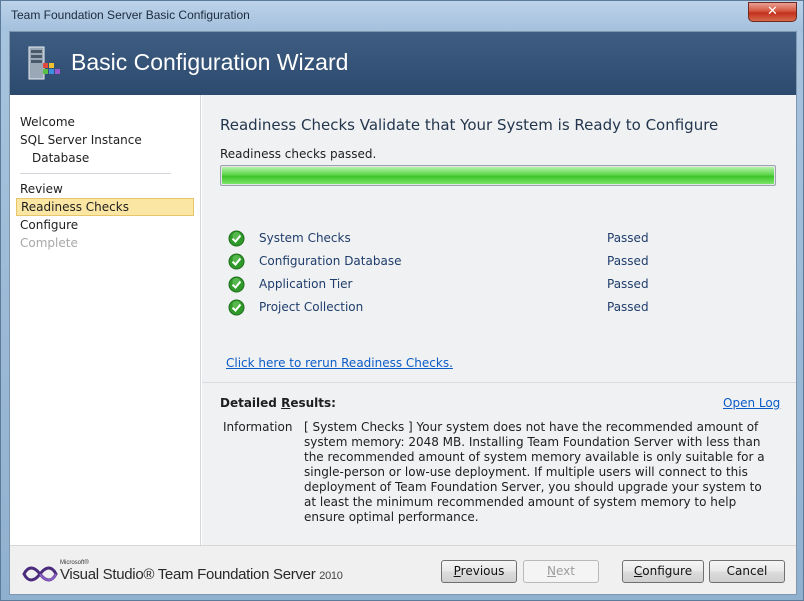 The height and width of the screenshot is (601, 804). What do you see at coordinates (60, 158) in the screenshot?
I see `nav-item-database: Database` at bounding box center [60, 158].